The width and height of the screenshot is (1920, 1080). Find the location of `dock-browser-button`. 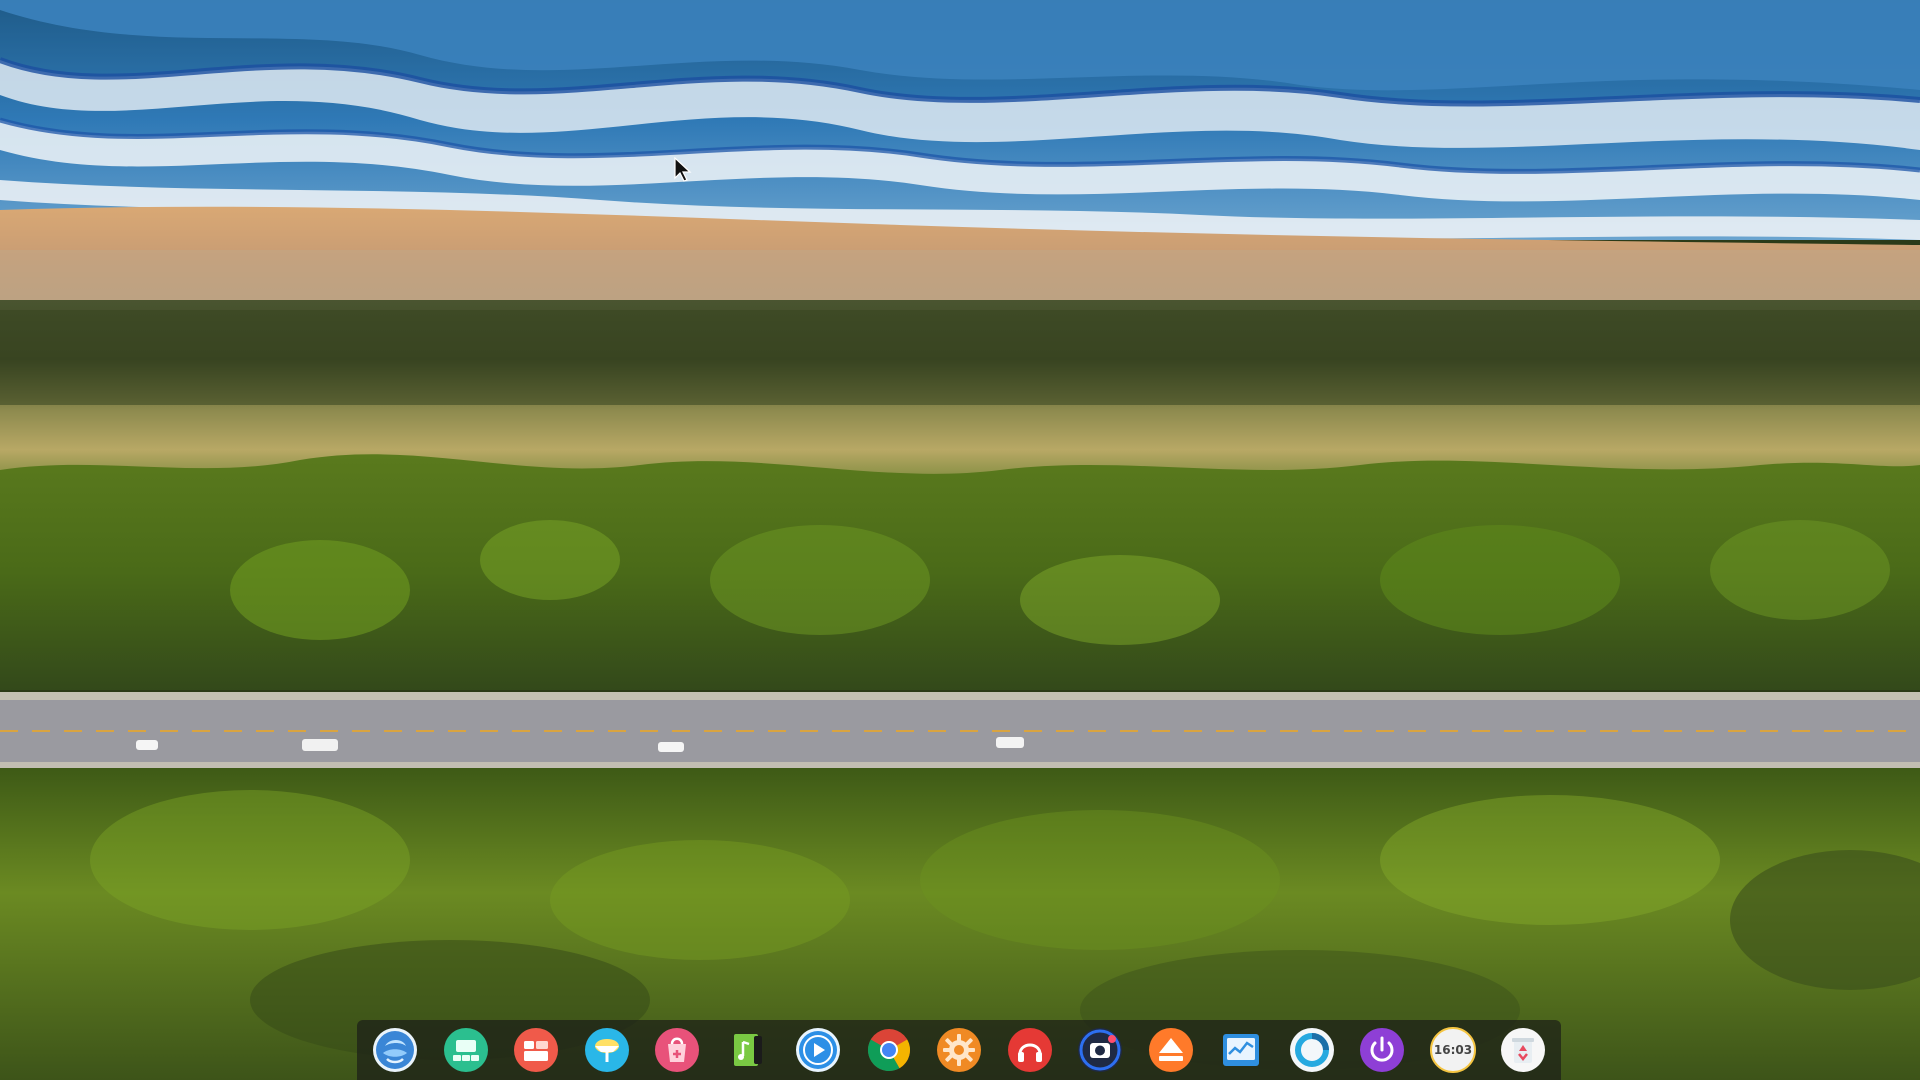

dock-browser-button is located at coordinates (607, 1050).